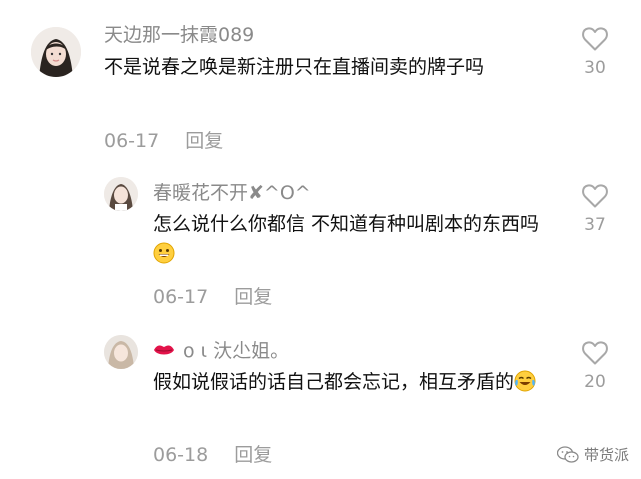 This screenshot has height=479, width=641. Describe the element at coordinates (294, 67) in the screenshot. I see `comment-text: 不是说春之唤是新注册只在直播间卖的牌子吗` at that location.